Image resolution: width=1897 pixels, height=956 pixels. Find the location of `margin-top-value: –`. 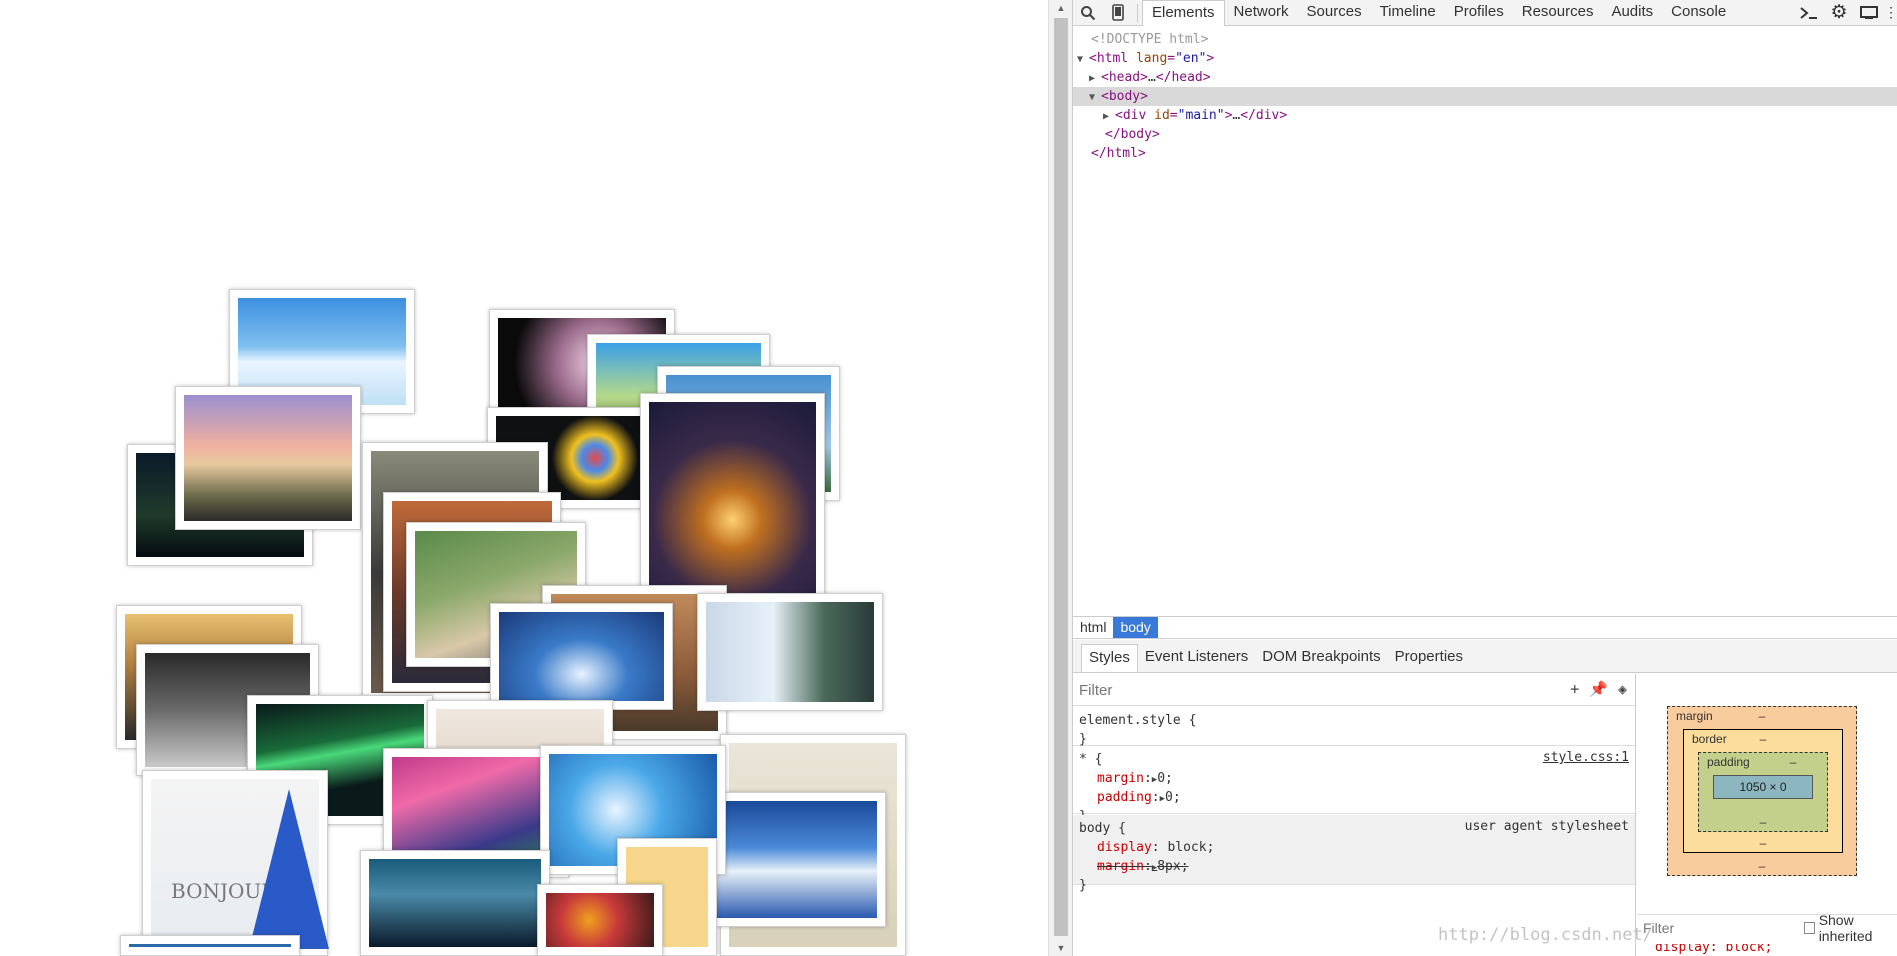

margin-top-value: – is located at coordinates (1762, 716).